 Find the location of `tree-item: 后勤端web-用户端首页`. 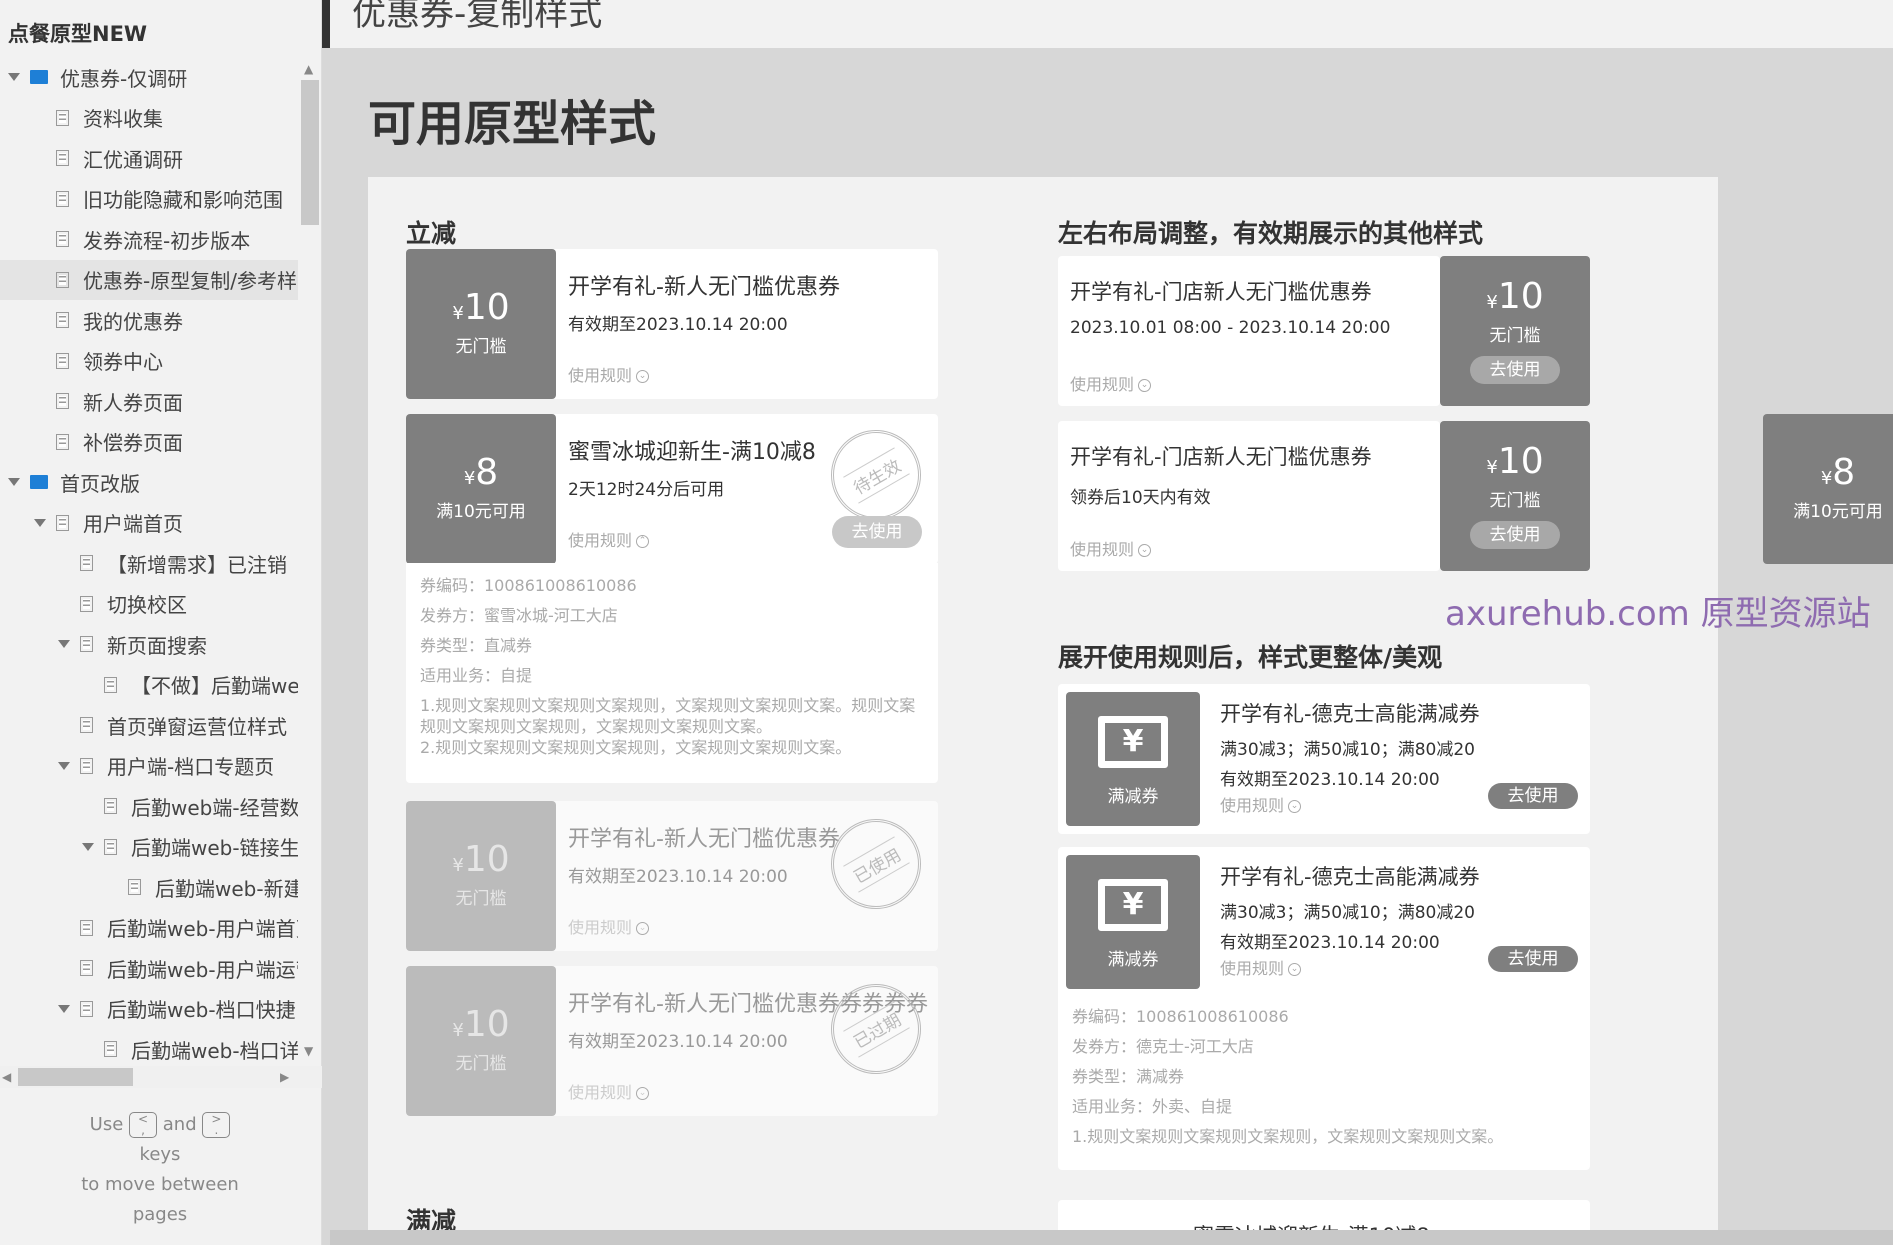

tree-item: 后勤端web-用户端首页 is located at coordinates (149, 928).